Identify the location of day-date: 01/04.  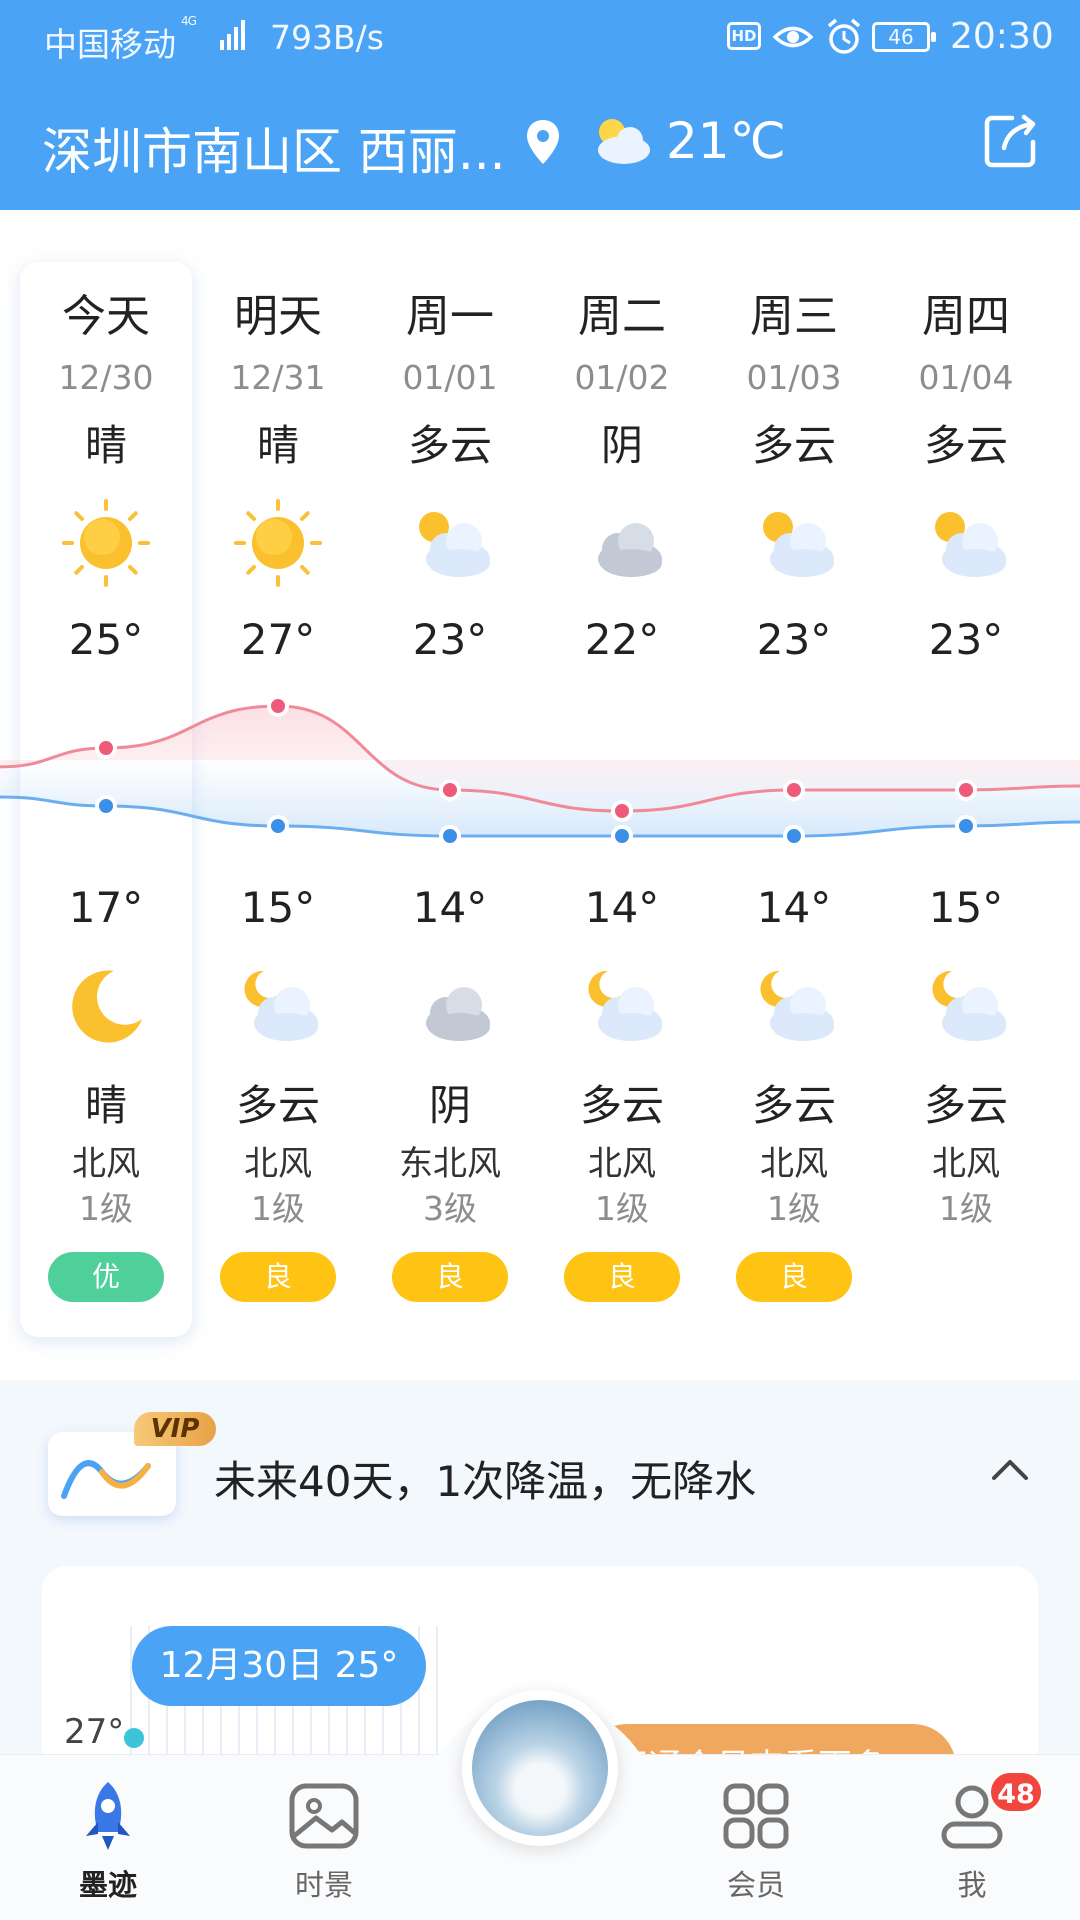
(966, 377).